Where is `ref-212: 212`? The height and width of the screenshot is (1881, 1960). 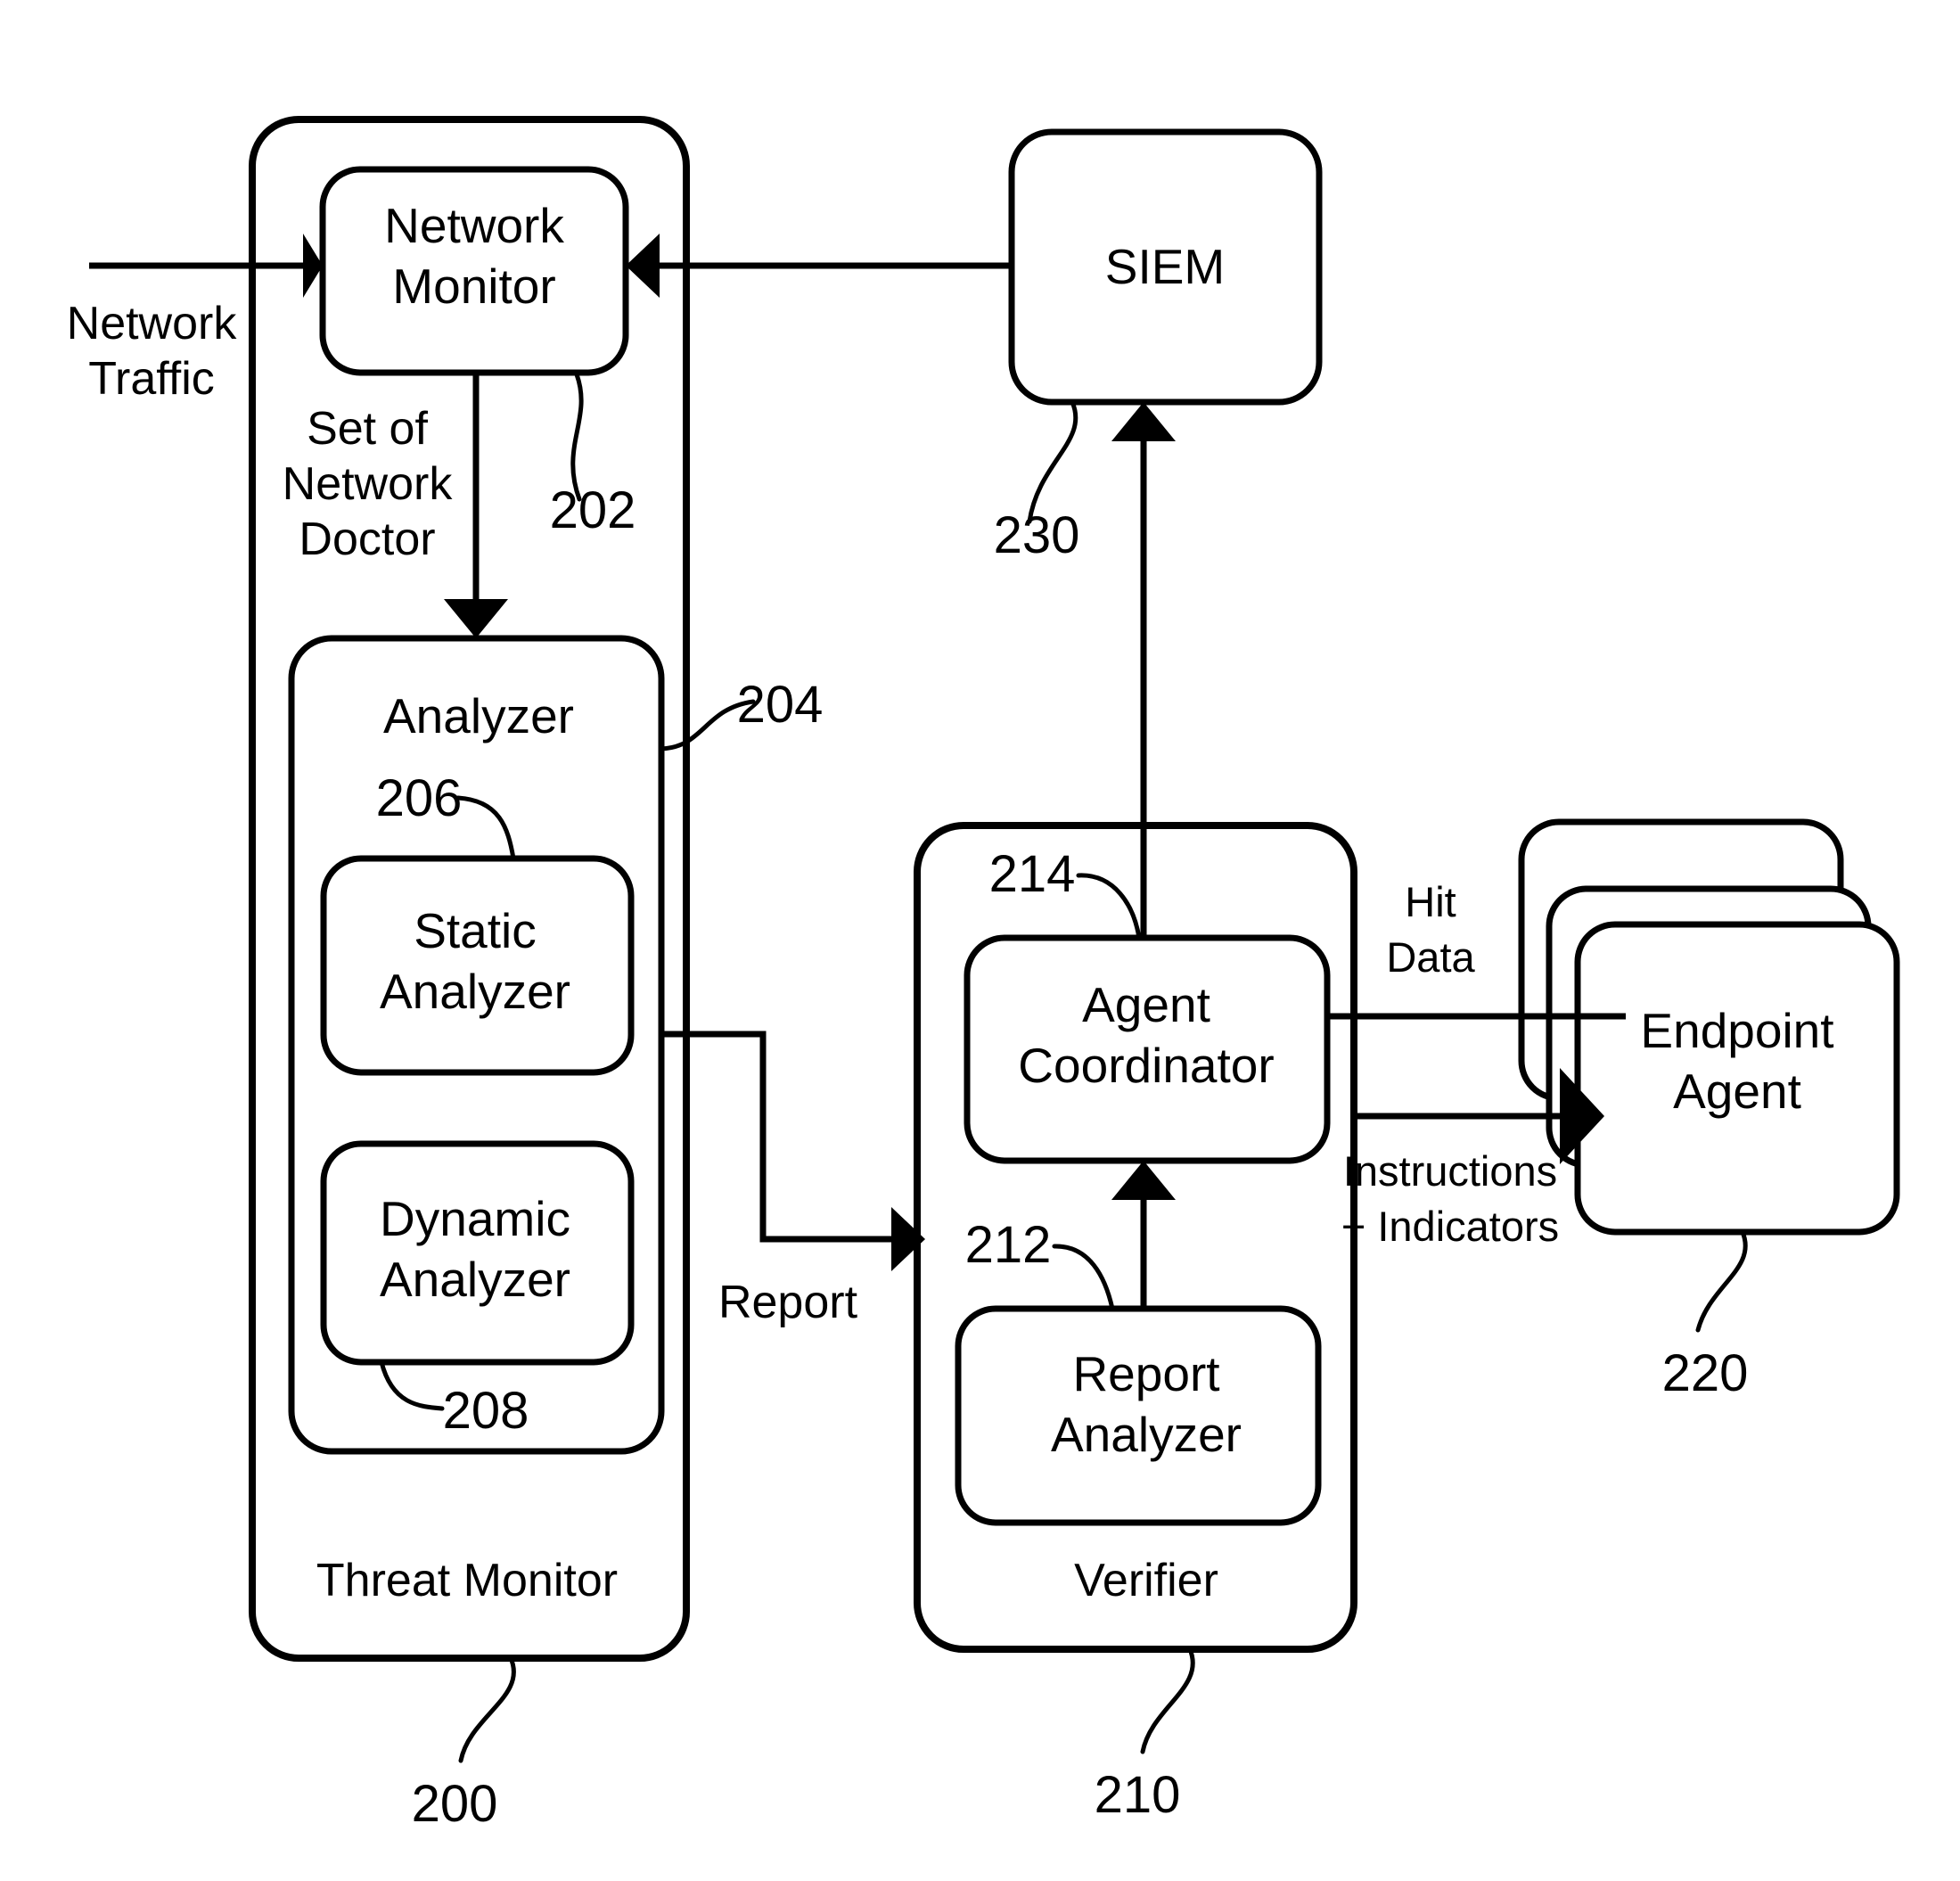 ref-212: 212 is located at coordinates (1008, 1245).